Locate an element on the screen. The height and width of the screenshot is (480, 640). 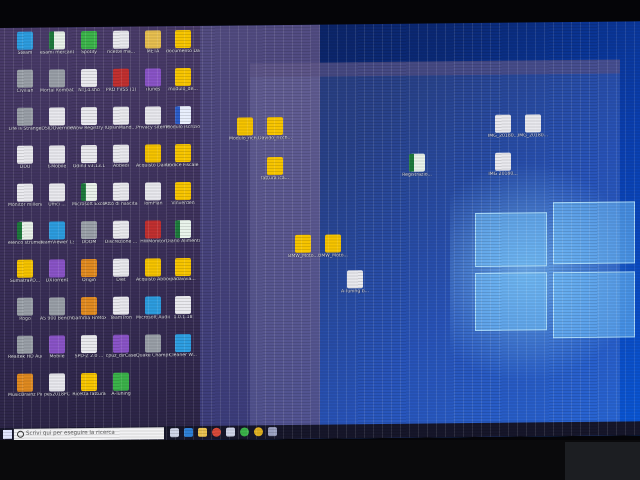
edge-icon is located at coordinates (188, 432).